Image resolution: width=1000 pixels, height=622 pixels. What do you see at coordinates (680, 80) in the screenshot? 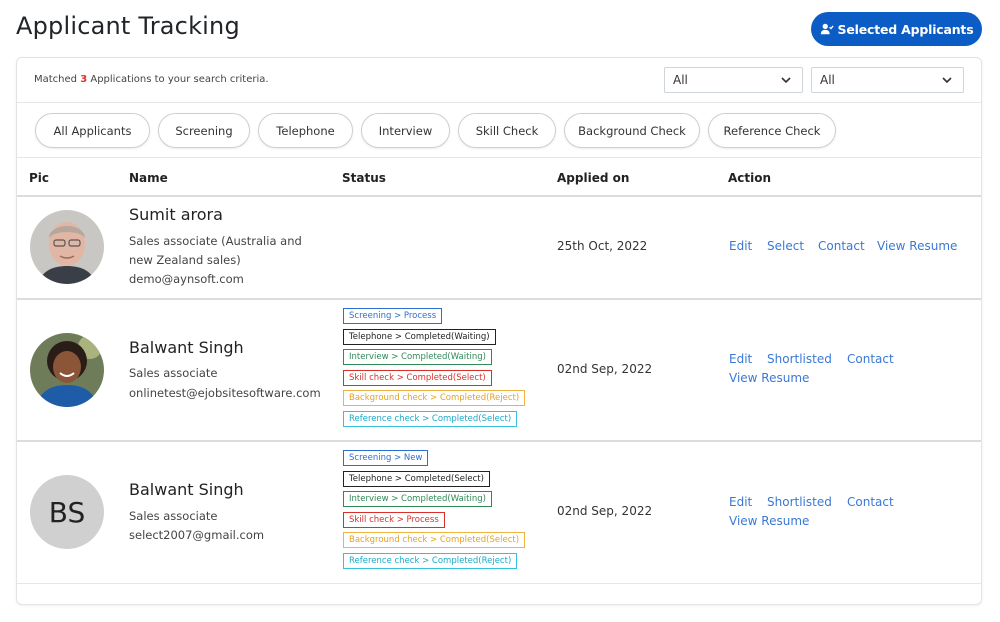
I see `filter-select-1-value: All` at bounding box center [680, 80].